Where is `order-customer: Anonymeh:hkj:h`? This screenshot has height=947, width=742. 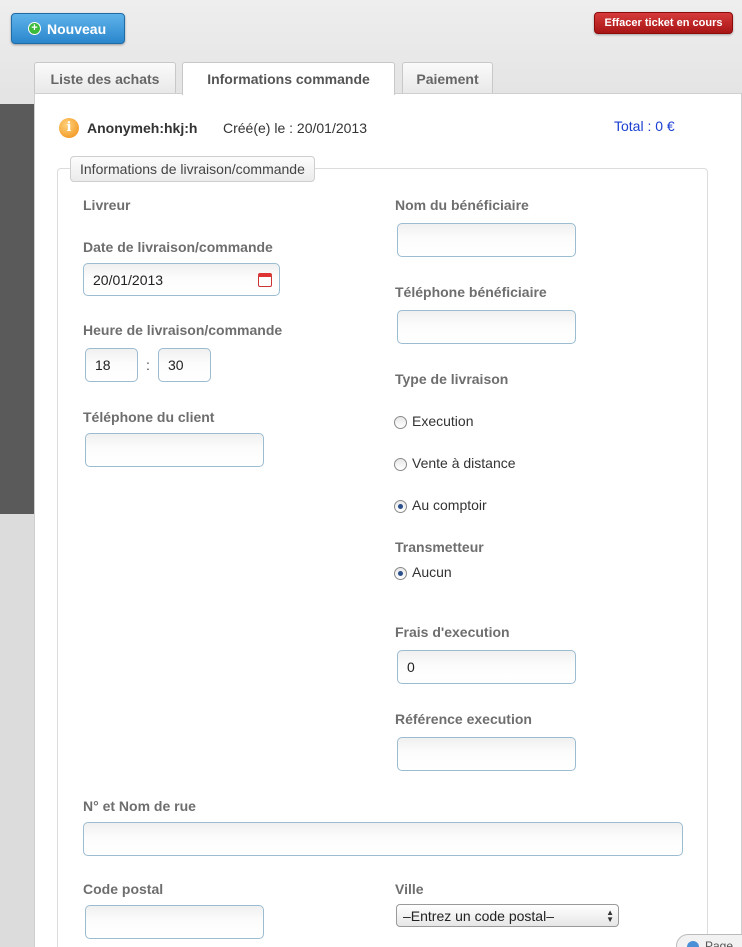 order-customer: Anonymeh:hkj:h is located at coordinates (142, 128).